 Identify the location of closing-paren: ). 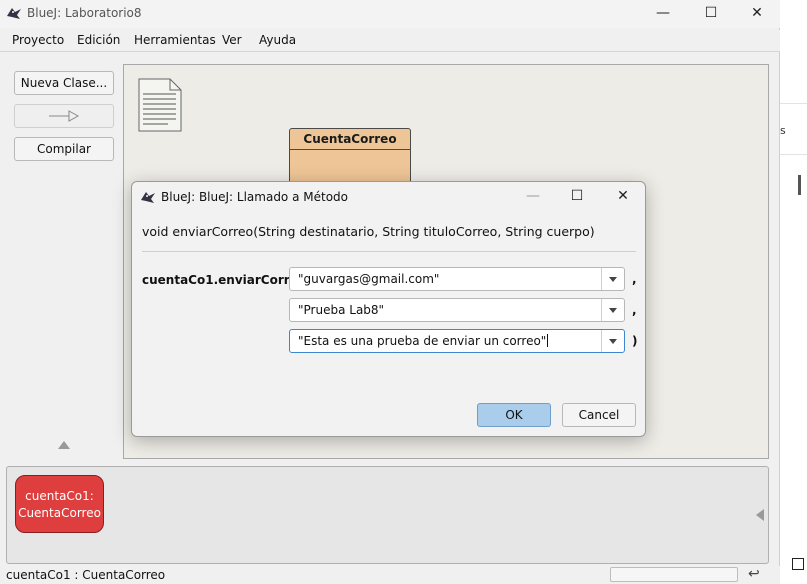
(635, 341).